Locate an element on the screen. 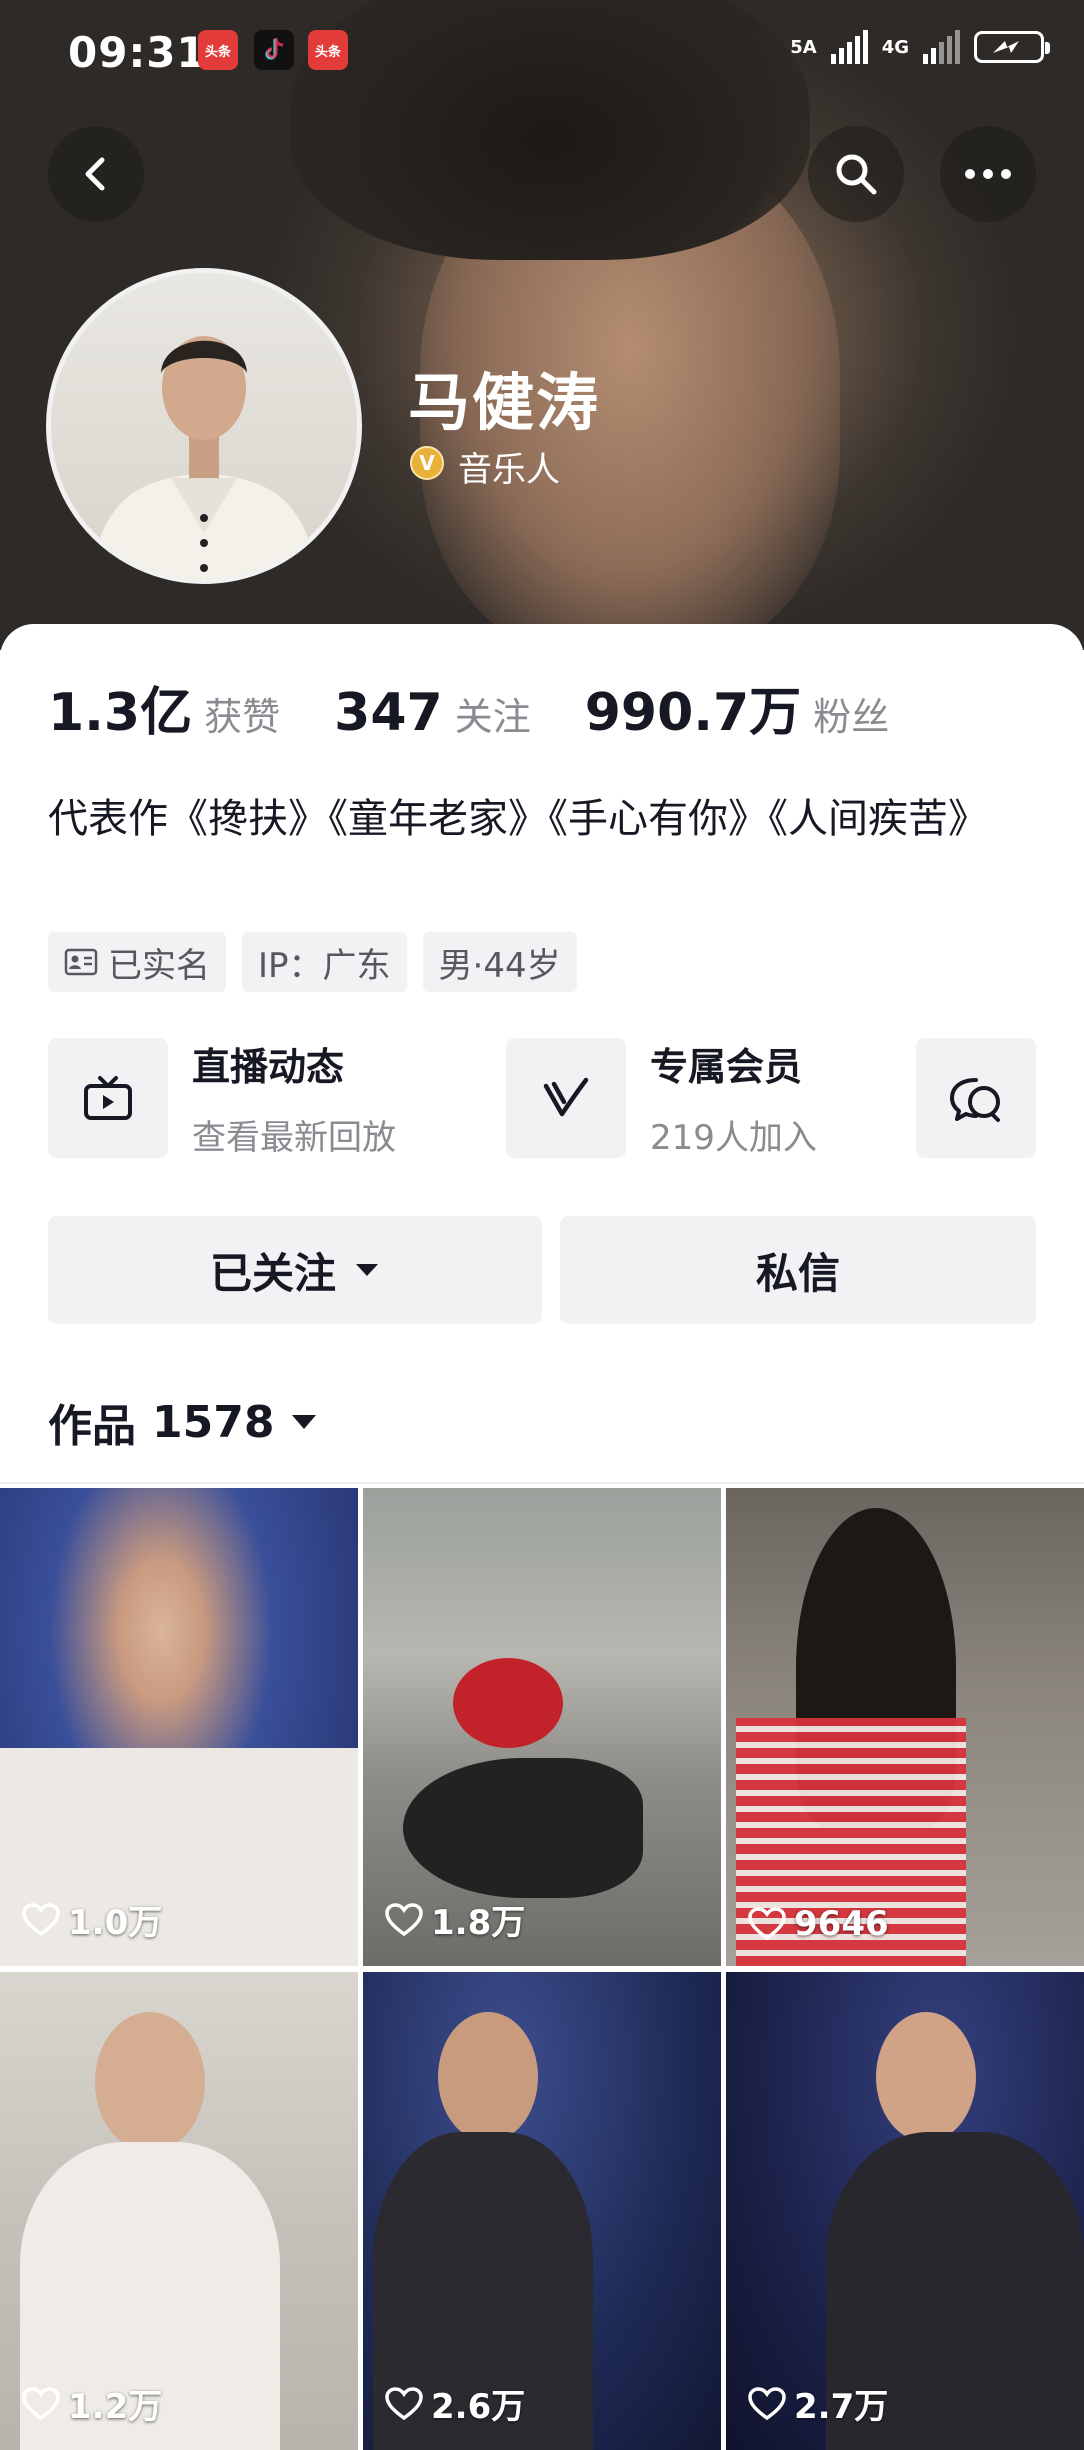  more-icon is located at coordinates (988, 174).